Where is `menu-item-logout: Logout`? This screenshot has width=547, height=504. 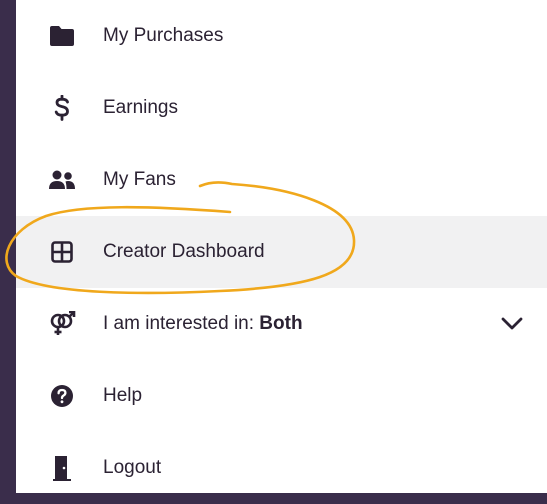
menu-item-logout: Logout is located at coordinates (281, 468).